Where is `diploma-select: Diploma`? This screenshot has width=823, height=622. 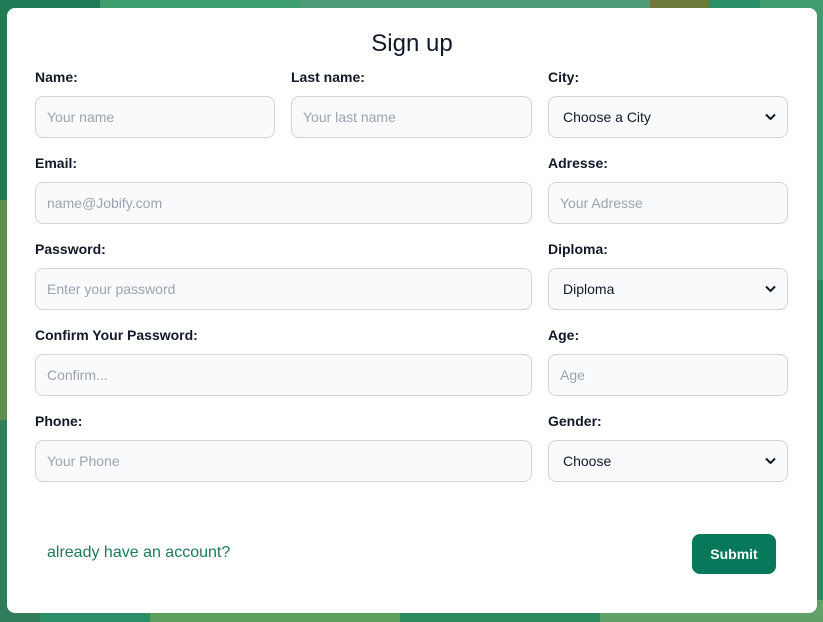
diploma-select: Diploma is located at coordinates (668, 289).